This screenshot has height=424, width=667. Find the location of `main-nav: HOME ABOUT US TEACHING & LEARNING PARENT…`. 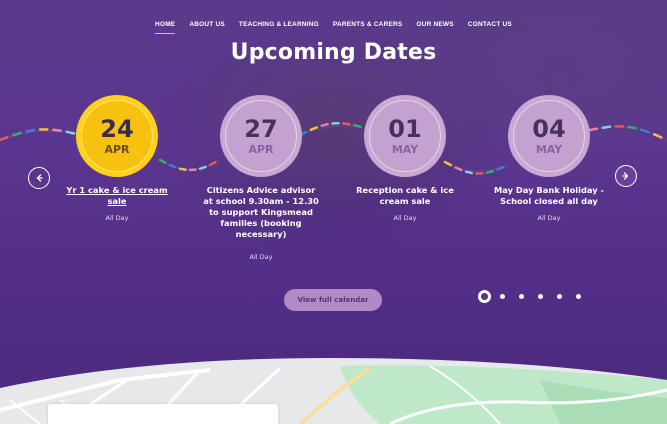

main-nav: HOME ABOUT US TEACHING & LEARNING PARENT… is located at coordinates (333, 22).